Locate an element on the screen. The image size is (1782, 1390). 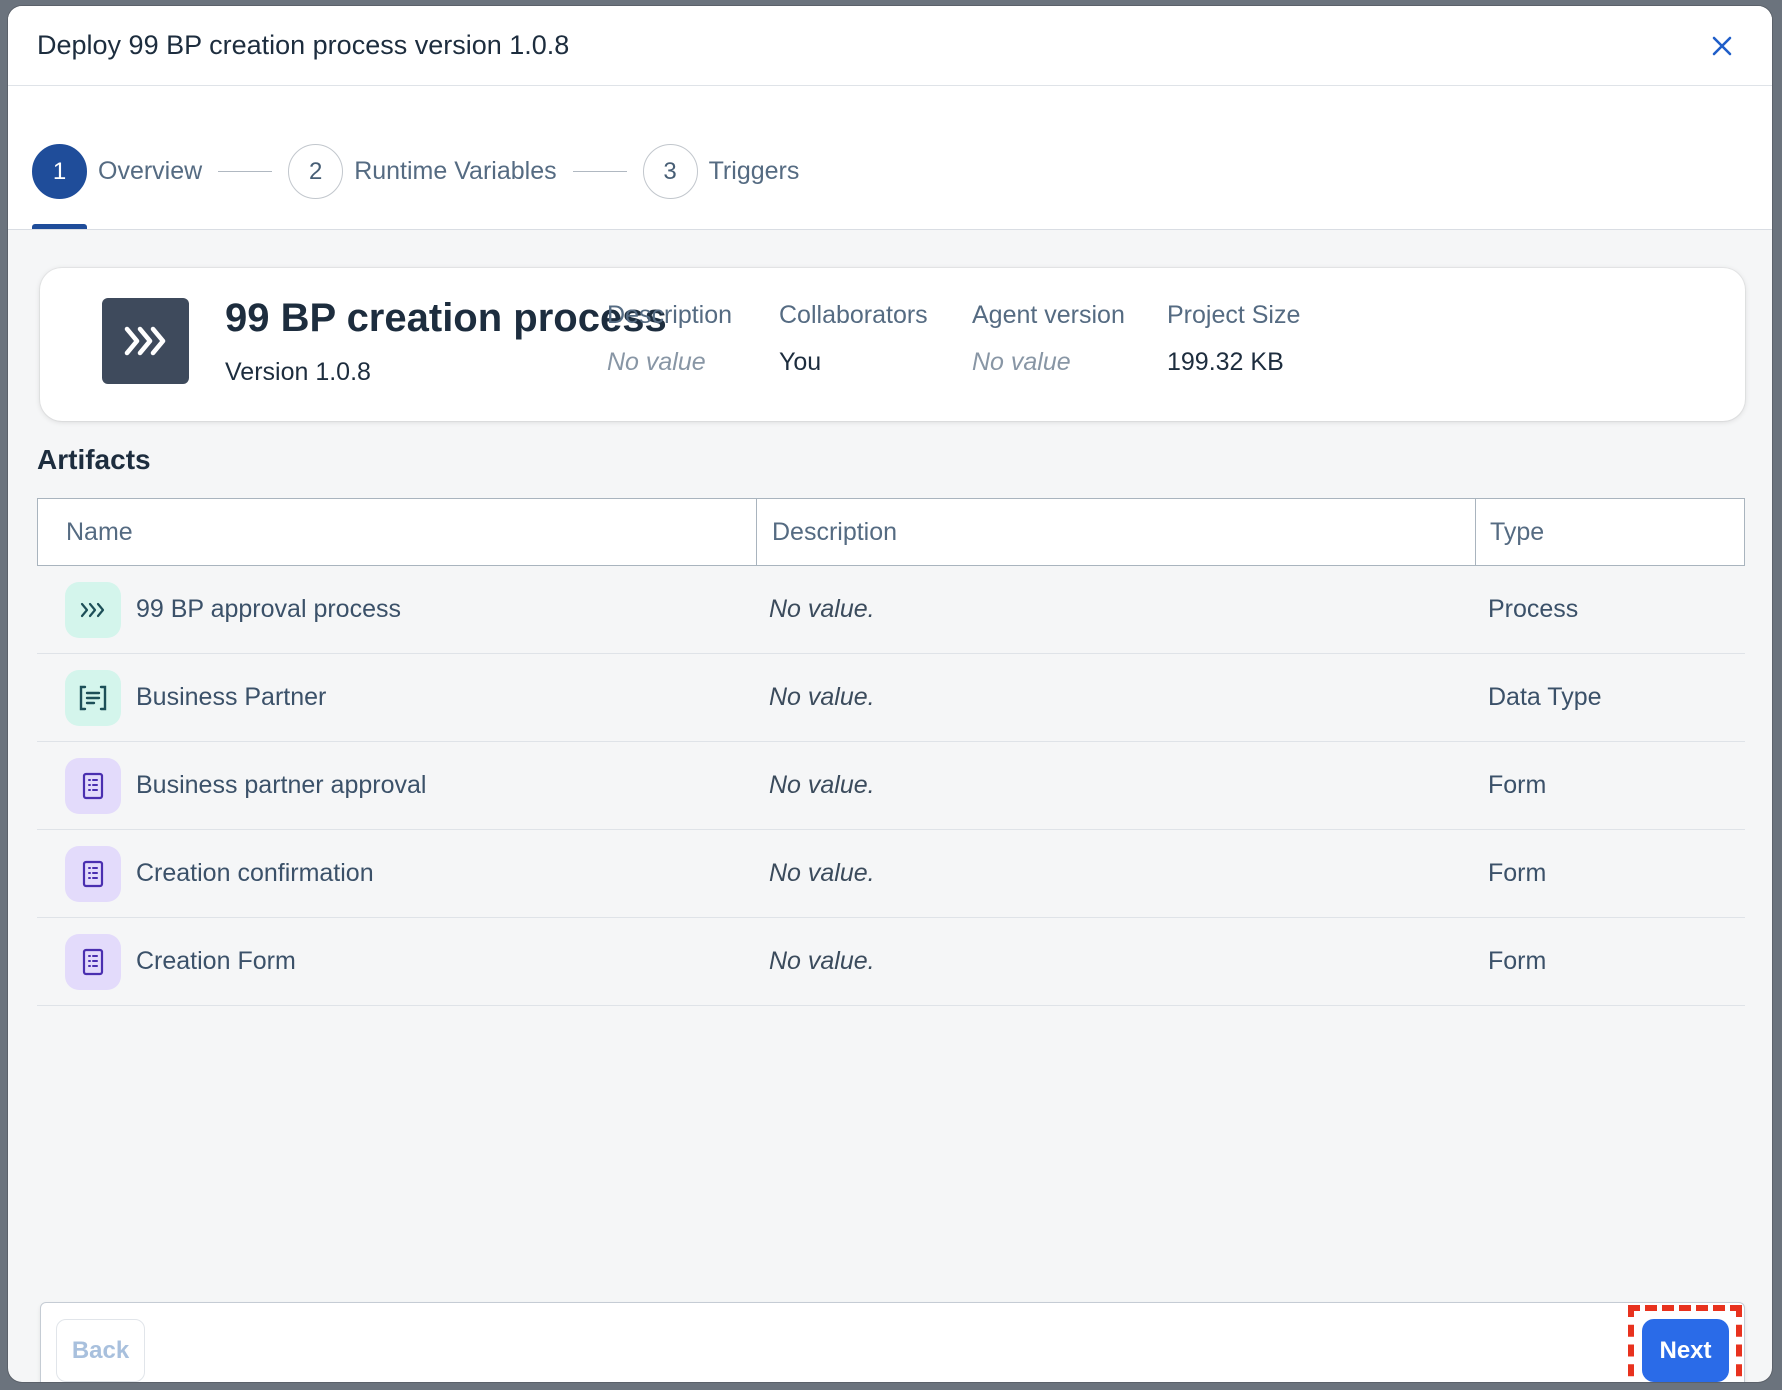
active-step-indicator is located at coordinates (59, 226).